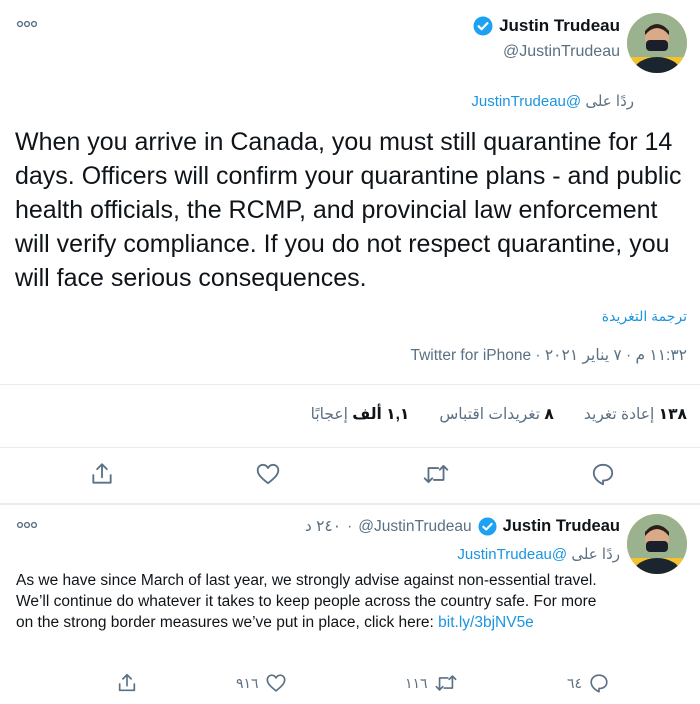  Describe the element at coordinates (595, 554) in the screenshot. I see `reply-replying-prefix: ردًا على` at that location.